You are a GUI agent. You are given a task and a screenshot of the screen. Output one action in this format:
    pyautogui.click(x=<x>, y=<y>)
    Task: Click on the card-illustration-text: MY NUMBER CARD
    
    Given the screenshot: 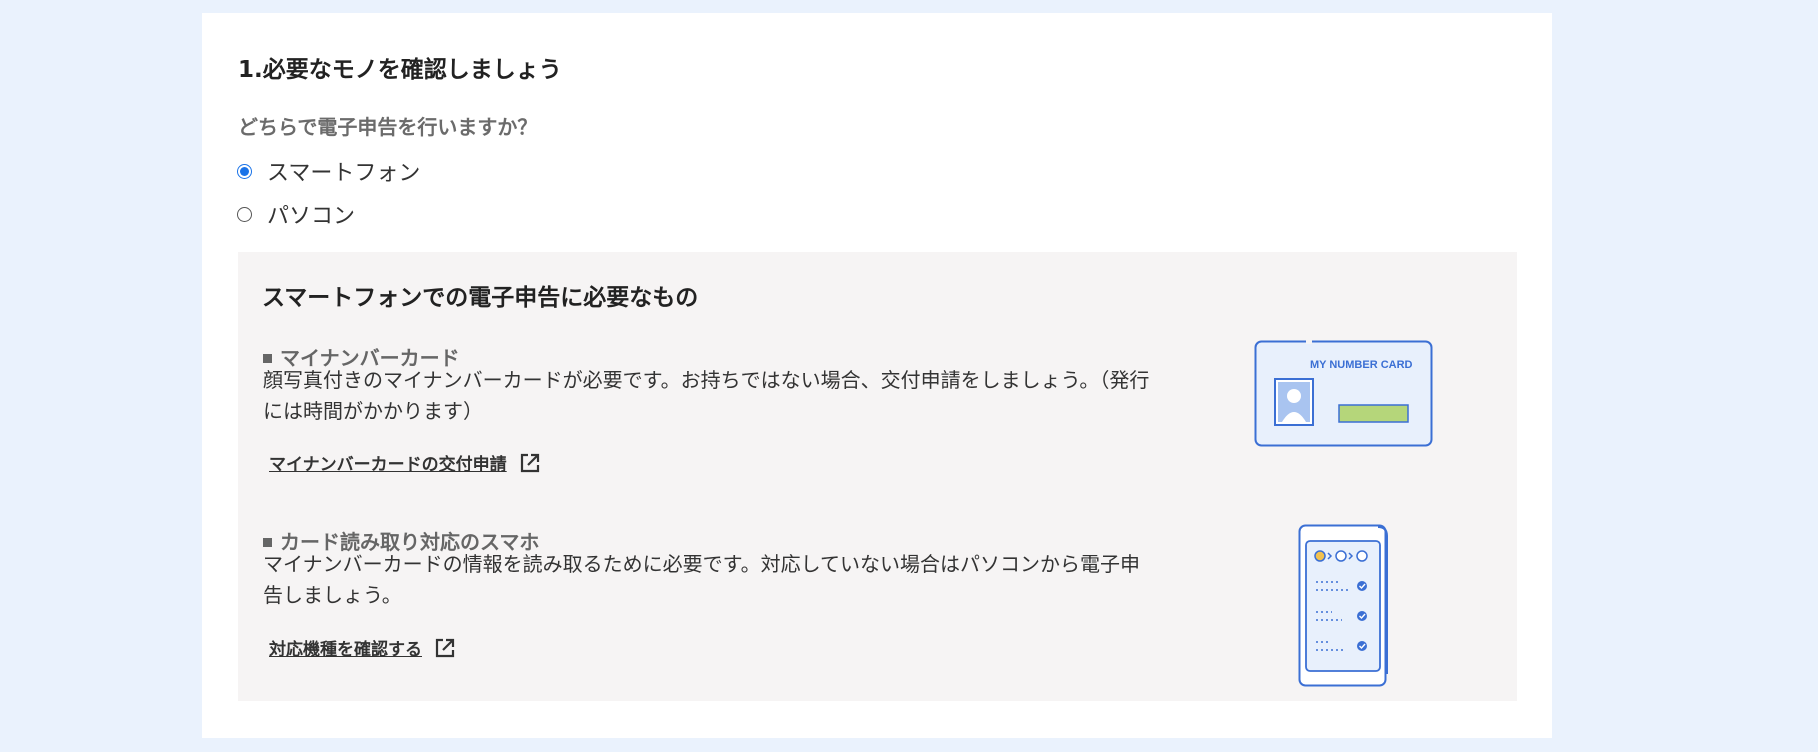 What is the action you would take?
    pyautogui.click(x=1361, y=365)
    